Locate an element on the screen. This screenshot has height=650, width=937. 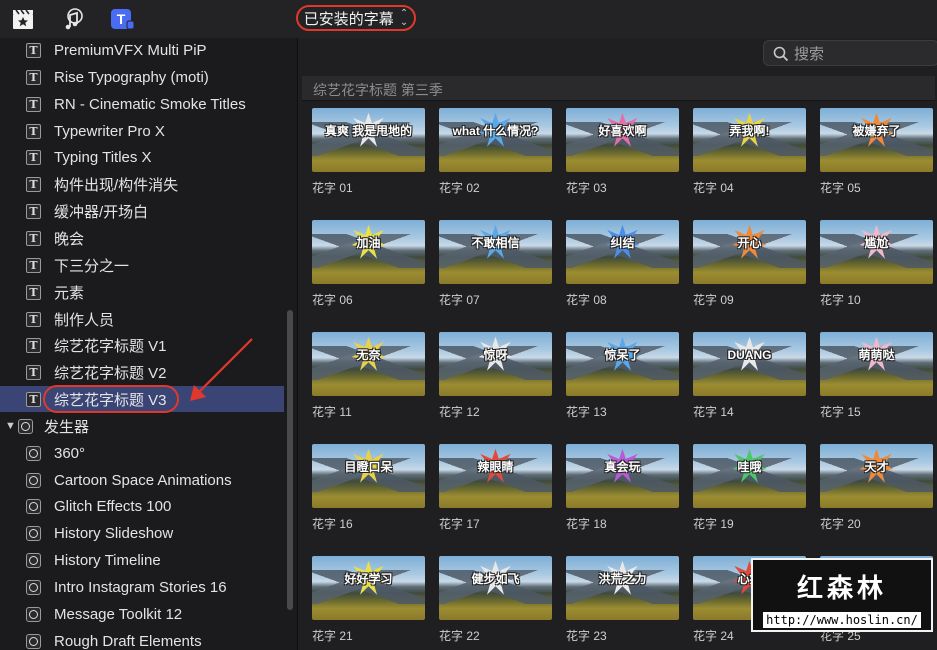
title-thumbnail: 开心 花字 09 is located at coordinates (749, 264).